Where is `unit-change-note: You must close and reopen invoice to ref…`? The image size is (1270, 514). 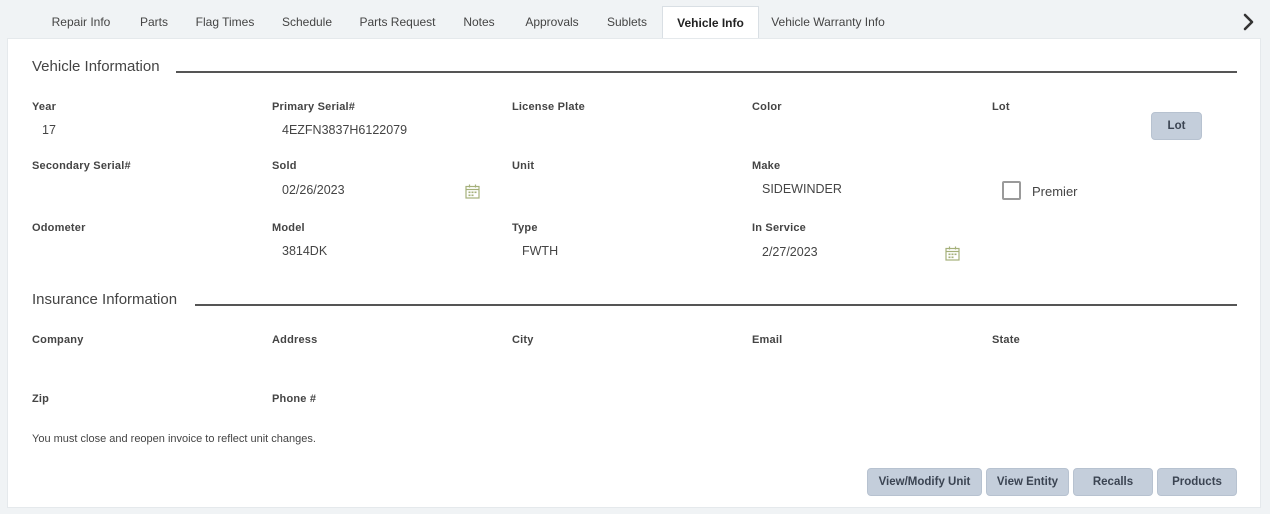
unit-change-note: You must close and reopen invoice to ref… is located at coordinates (174, 439).